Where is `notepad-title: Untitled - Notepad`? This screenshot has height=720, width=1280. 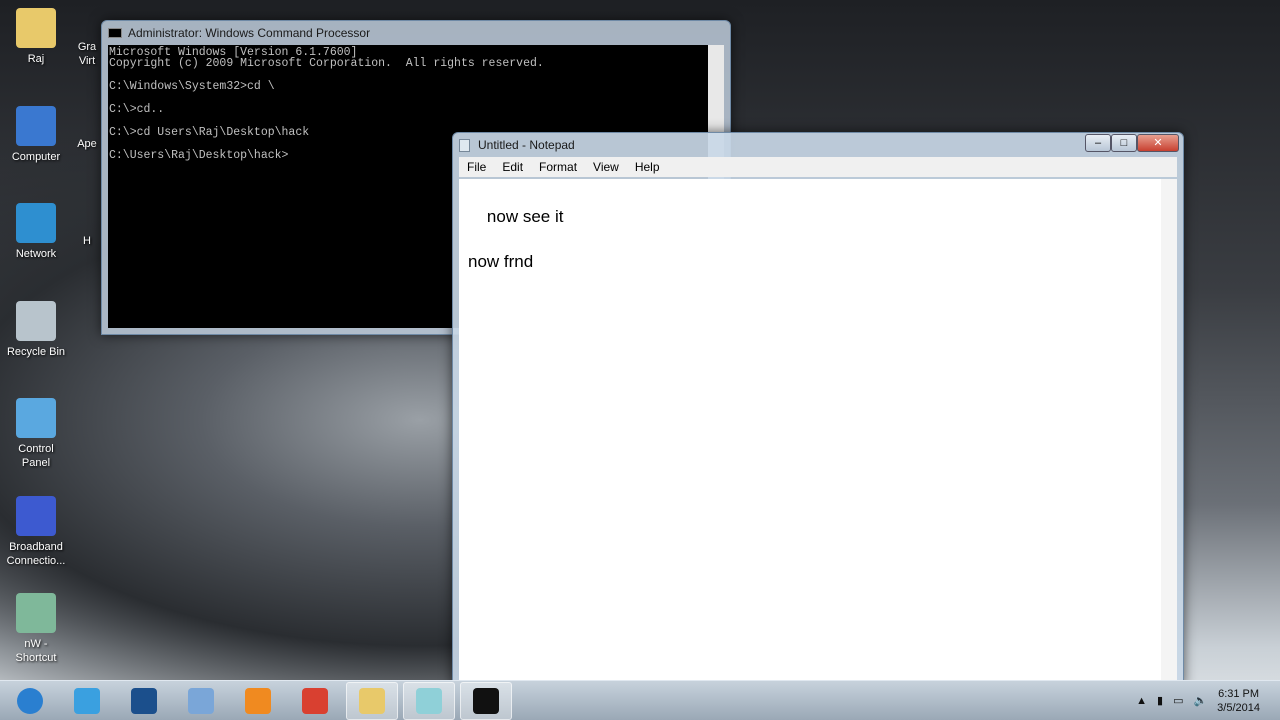 notepad-title: Untitled - Notepad is located at coordinates (526, 145).